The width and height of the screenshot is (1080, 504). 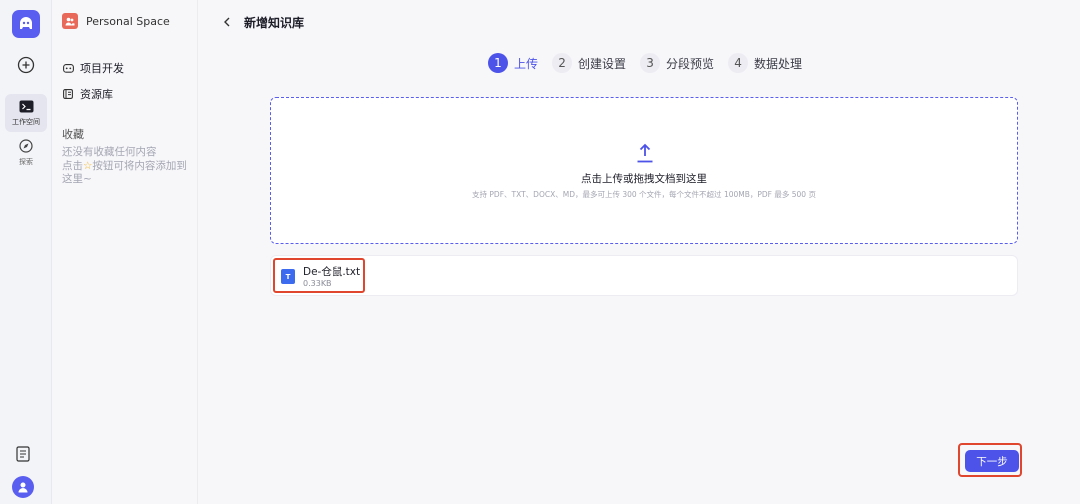 I want to click on step-label: 创建设置, so click(x=602, y=63).